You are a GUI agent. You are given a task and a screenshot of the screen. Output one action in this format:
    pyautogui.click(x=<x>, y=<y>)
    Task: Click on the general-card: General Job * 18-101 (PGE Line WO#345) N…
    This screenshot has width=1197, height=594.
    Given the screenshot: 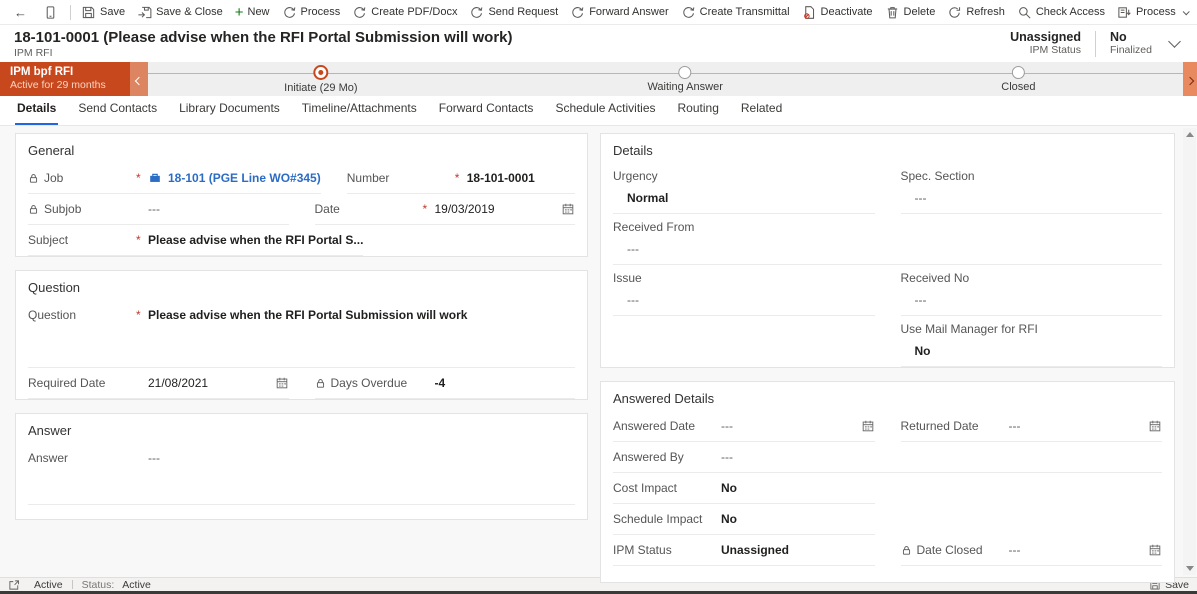 What is the action you would take?
    pyautogui.click(x=301, y=195)
    